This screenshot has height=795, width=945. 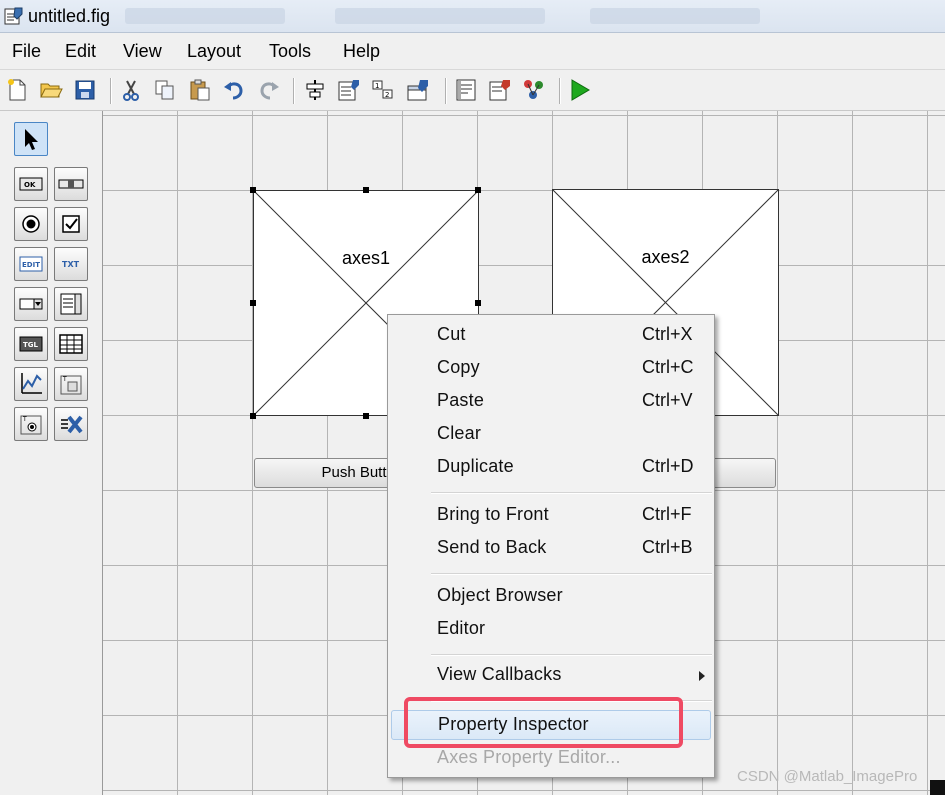 I want to click on static-text-icon: TXT, so click(x=71, y=264).